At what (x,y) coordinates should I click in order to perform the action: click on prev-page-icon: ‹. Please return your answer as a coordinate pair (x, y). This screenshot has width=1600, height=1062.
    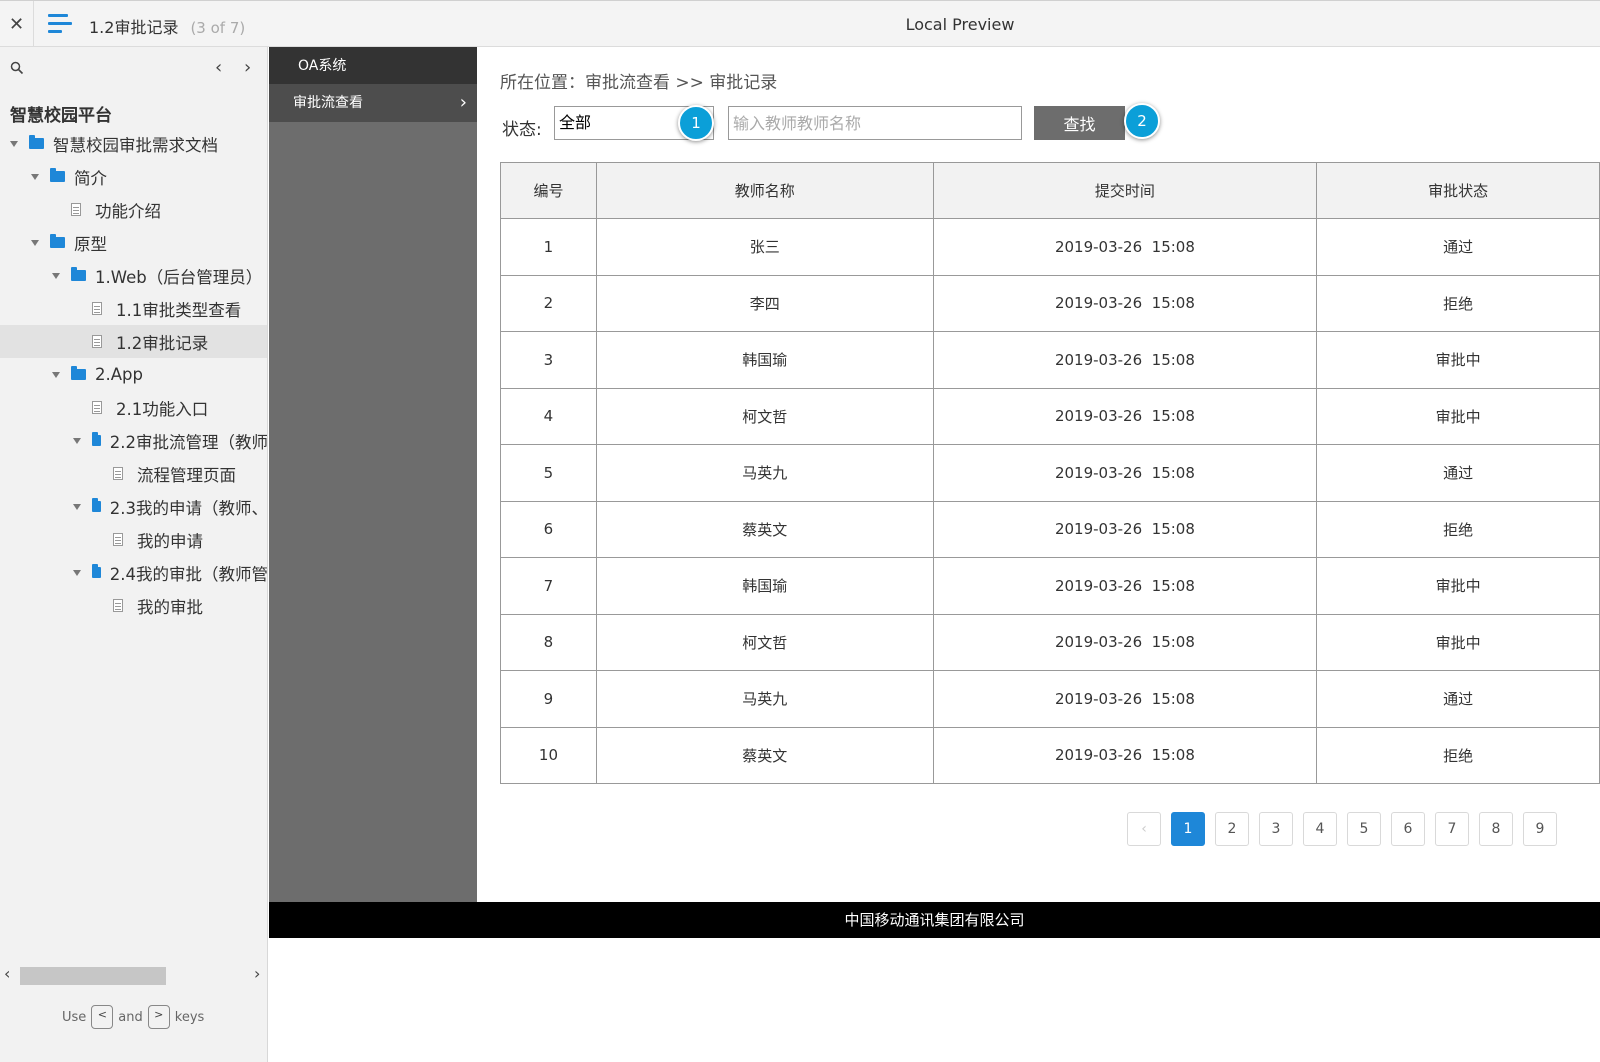
    Looking at the image, I should click on (218, 67).